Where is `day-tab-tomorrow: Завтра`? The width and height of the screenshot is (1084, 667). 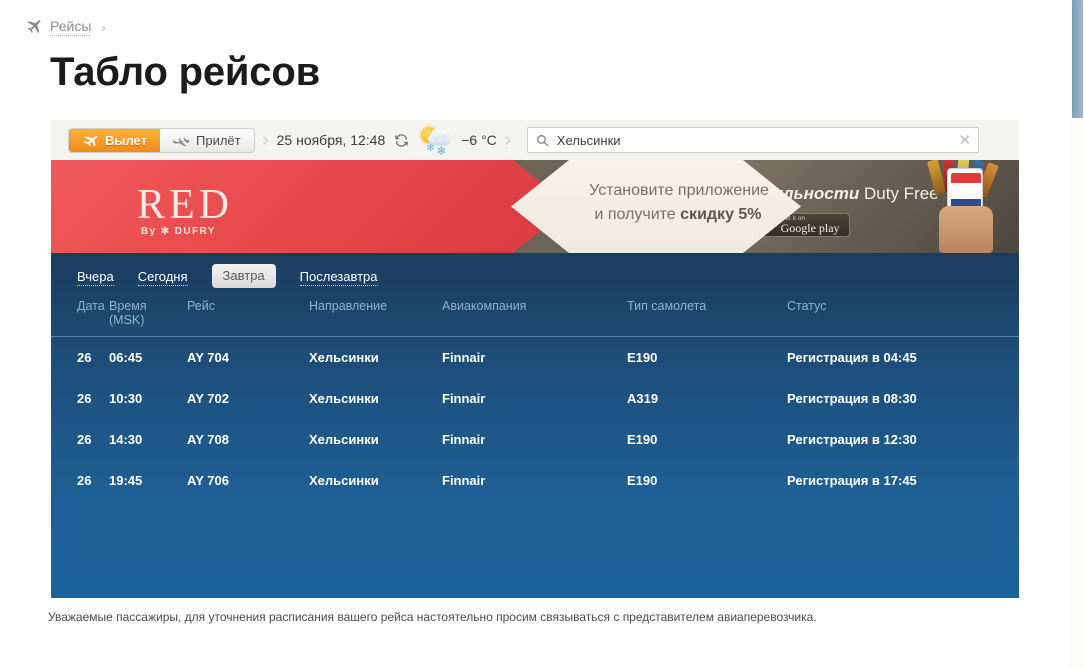 day-tab-tomorrow: Завтра is located at coordinates (243, 276).